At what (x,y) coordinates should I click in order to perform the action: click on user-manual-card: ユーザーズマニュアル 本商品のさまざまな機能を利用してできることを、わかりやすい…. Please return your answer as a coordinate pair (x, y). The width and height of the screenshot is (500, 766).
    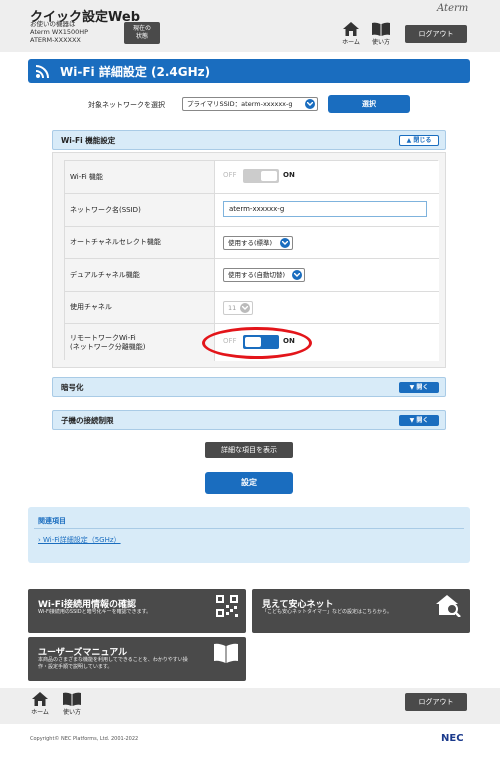
    Looking at the image, I should click on (137, 659).